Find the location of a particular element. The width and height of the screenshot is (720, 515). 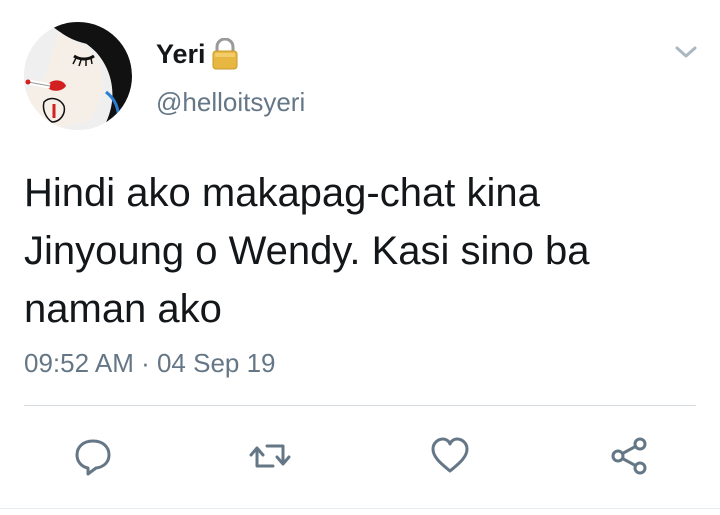

heart-icon is located at coordinates (450, 455).